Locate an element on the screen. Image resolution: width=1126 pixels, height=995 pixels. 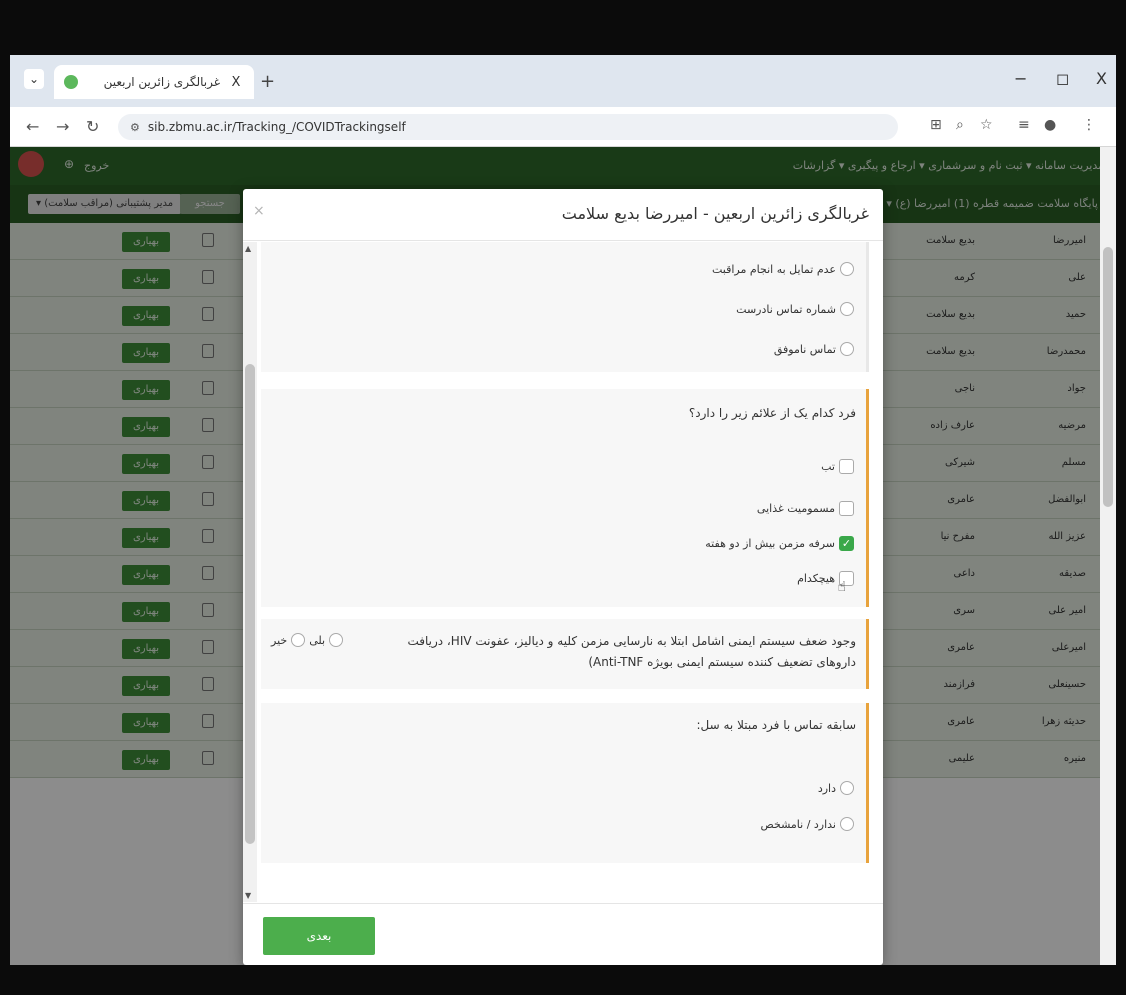
page-scrollbar-thumb is located at coordinates (1108, 377).